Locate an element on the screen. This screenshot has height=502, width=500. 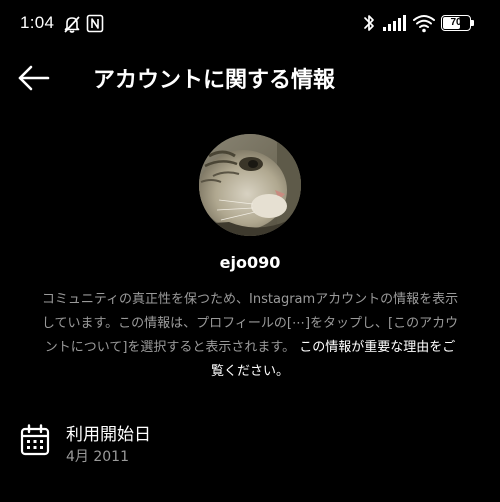
username: ejo090 is located at coordinates (250, 262).